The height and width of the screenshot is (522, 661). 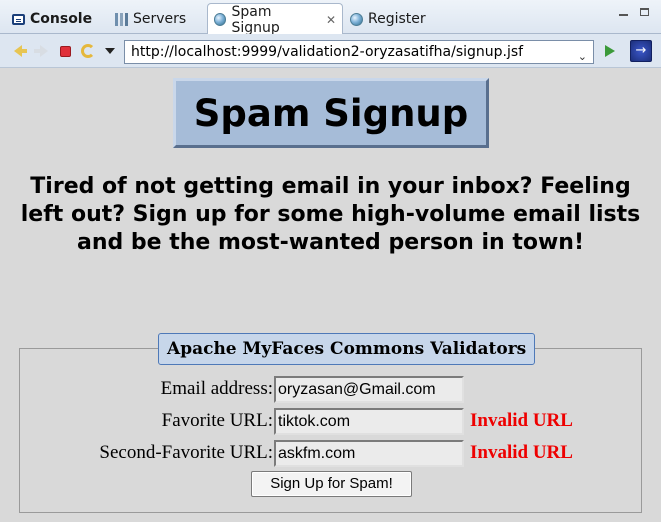 What do you see at coordinates (61, 19) in the screenshot?
I see `tab-console-label: Console` at bounding box center [61, 19].